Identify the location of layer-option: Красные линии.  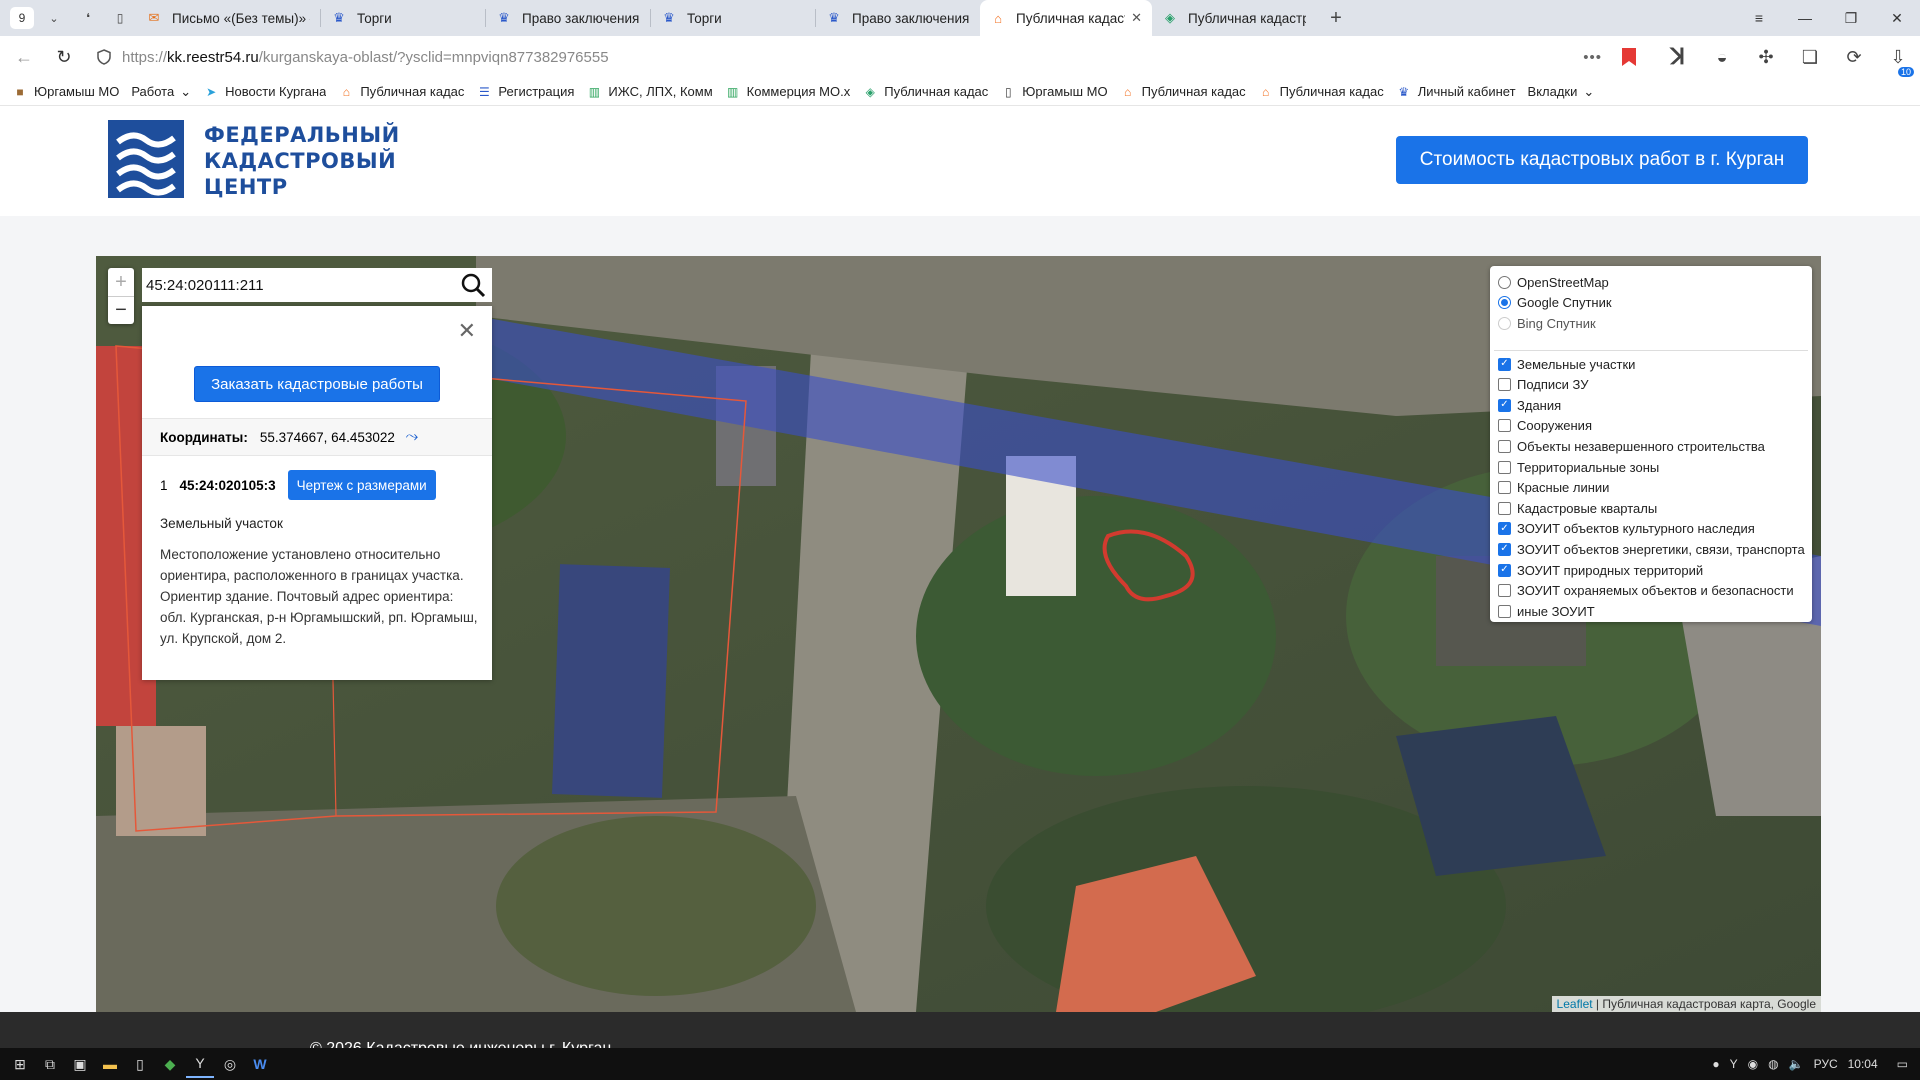
(1553, 488).